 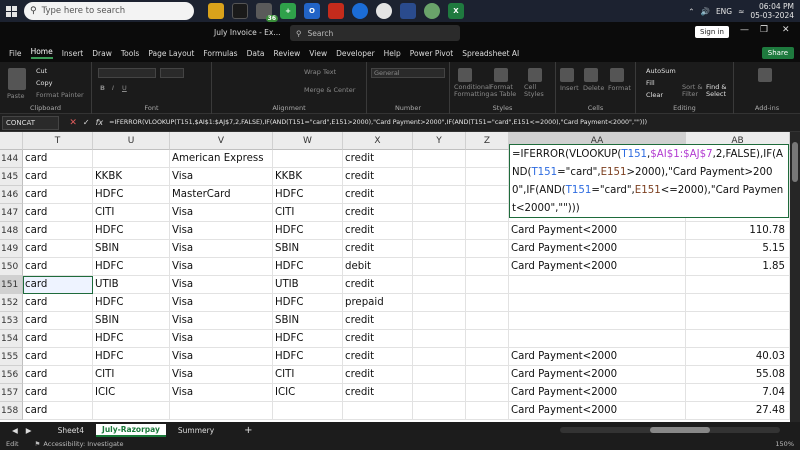 I want to click on cell-aa-150: Card Payment<2000, so click(x=597, y=267).